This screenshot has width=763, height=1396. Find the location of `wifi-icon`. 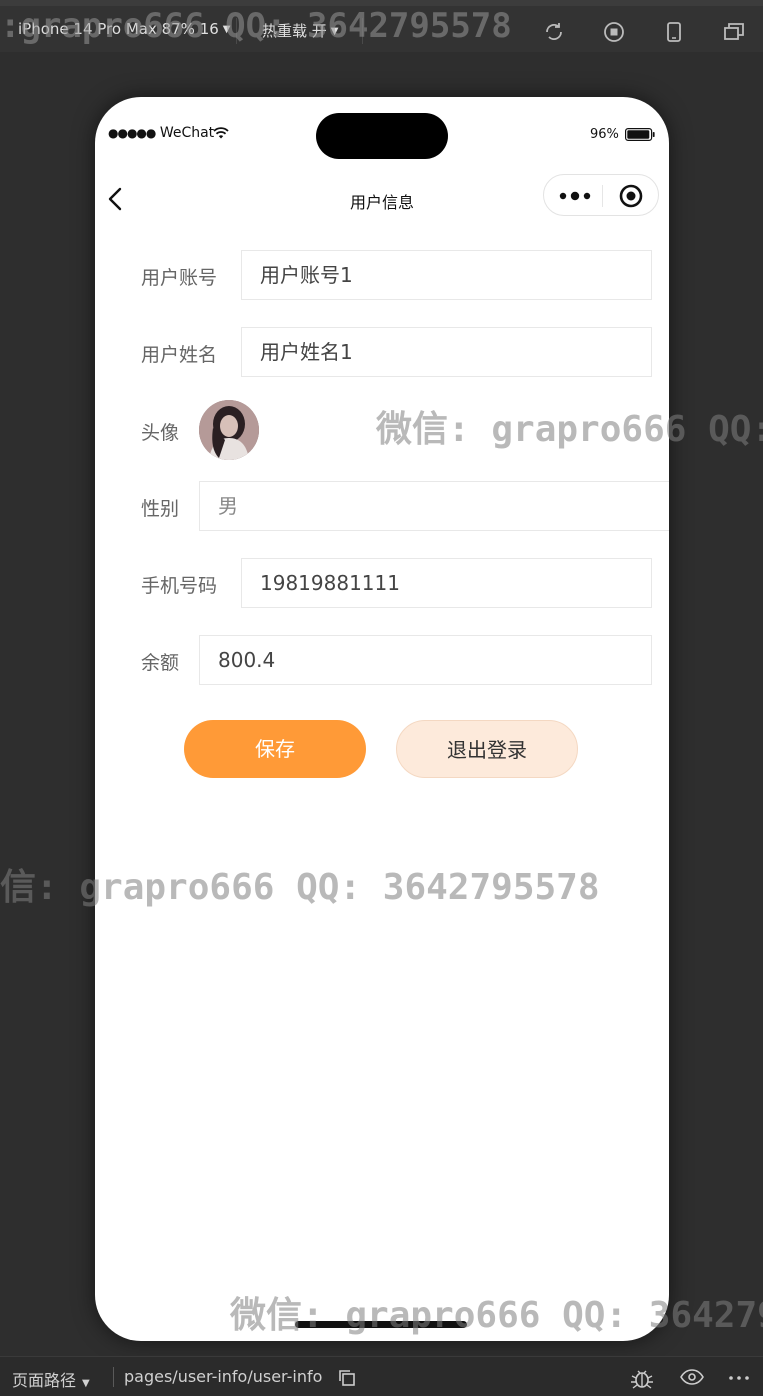

wifi-icon is located at coordinates (221, 133).